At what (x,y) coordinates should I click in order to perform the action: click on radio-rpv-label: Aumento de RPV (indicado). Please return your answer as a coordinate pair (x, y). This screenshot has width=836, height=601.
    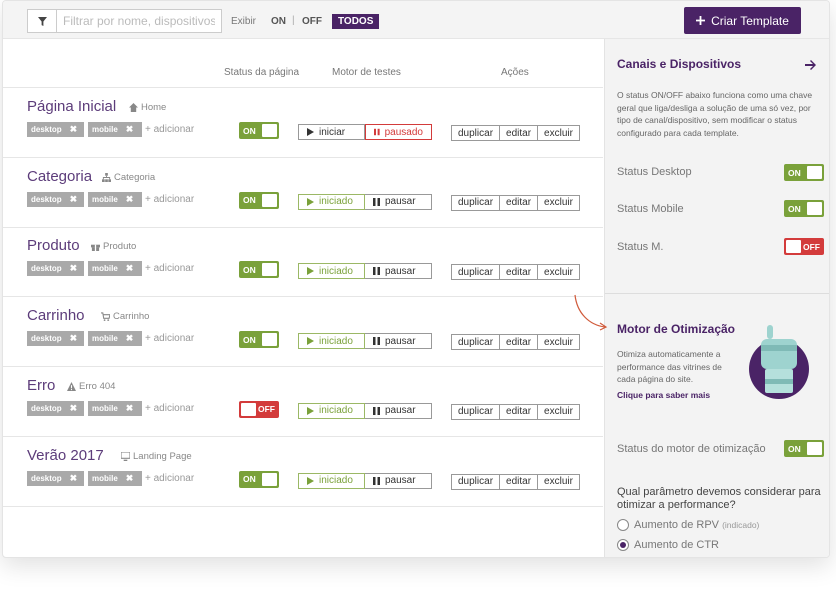
    Looking at the image, I should click on (696, 525).